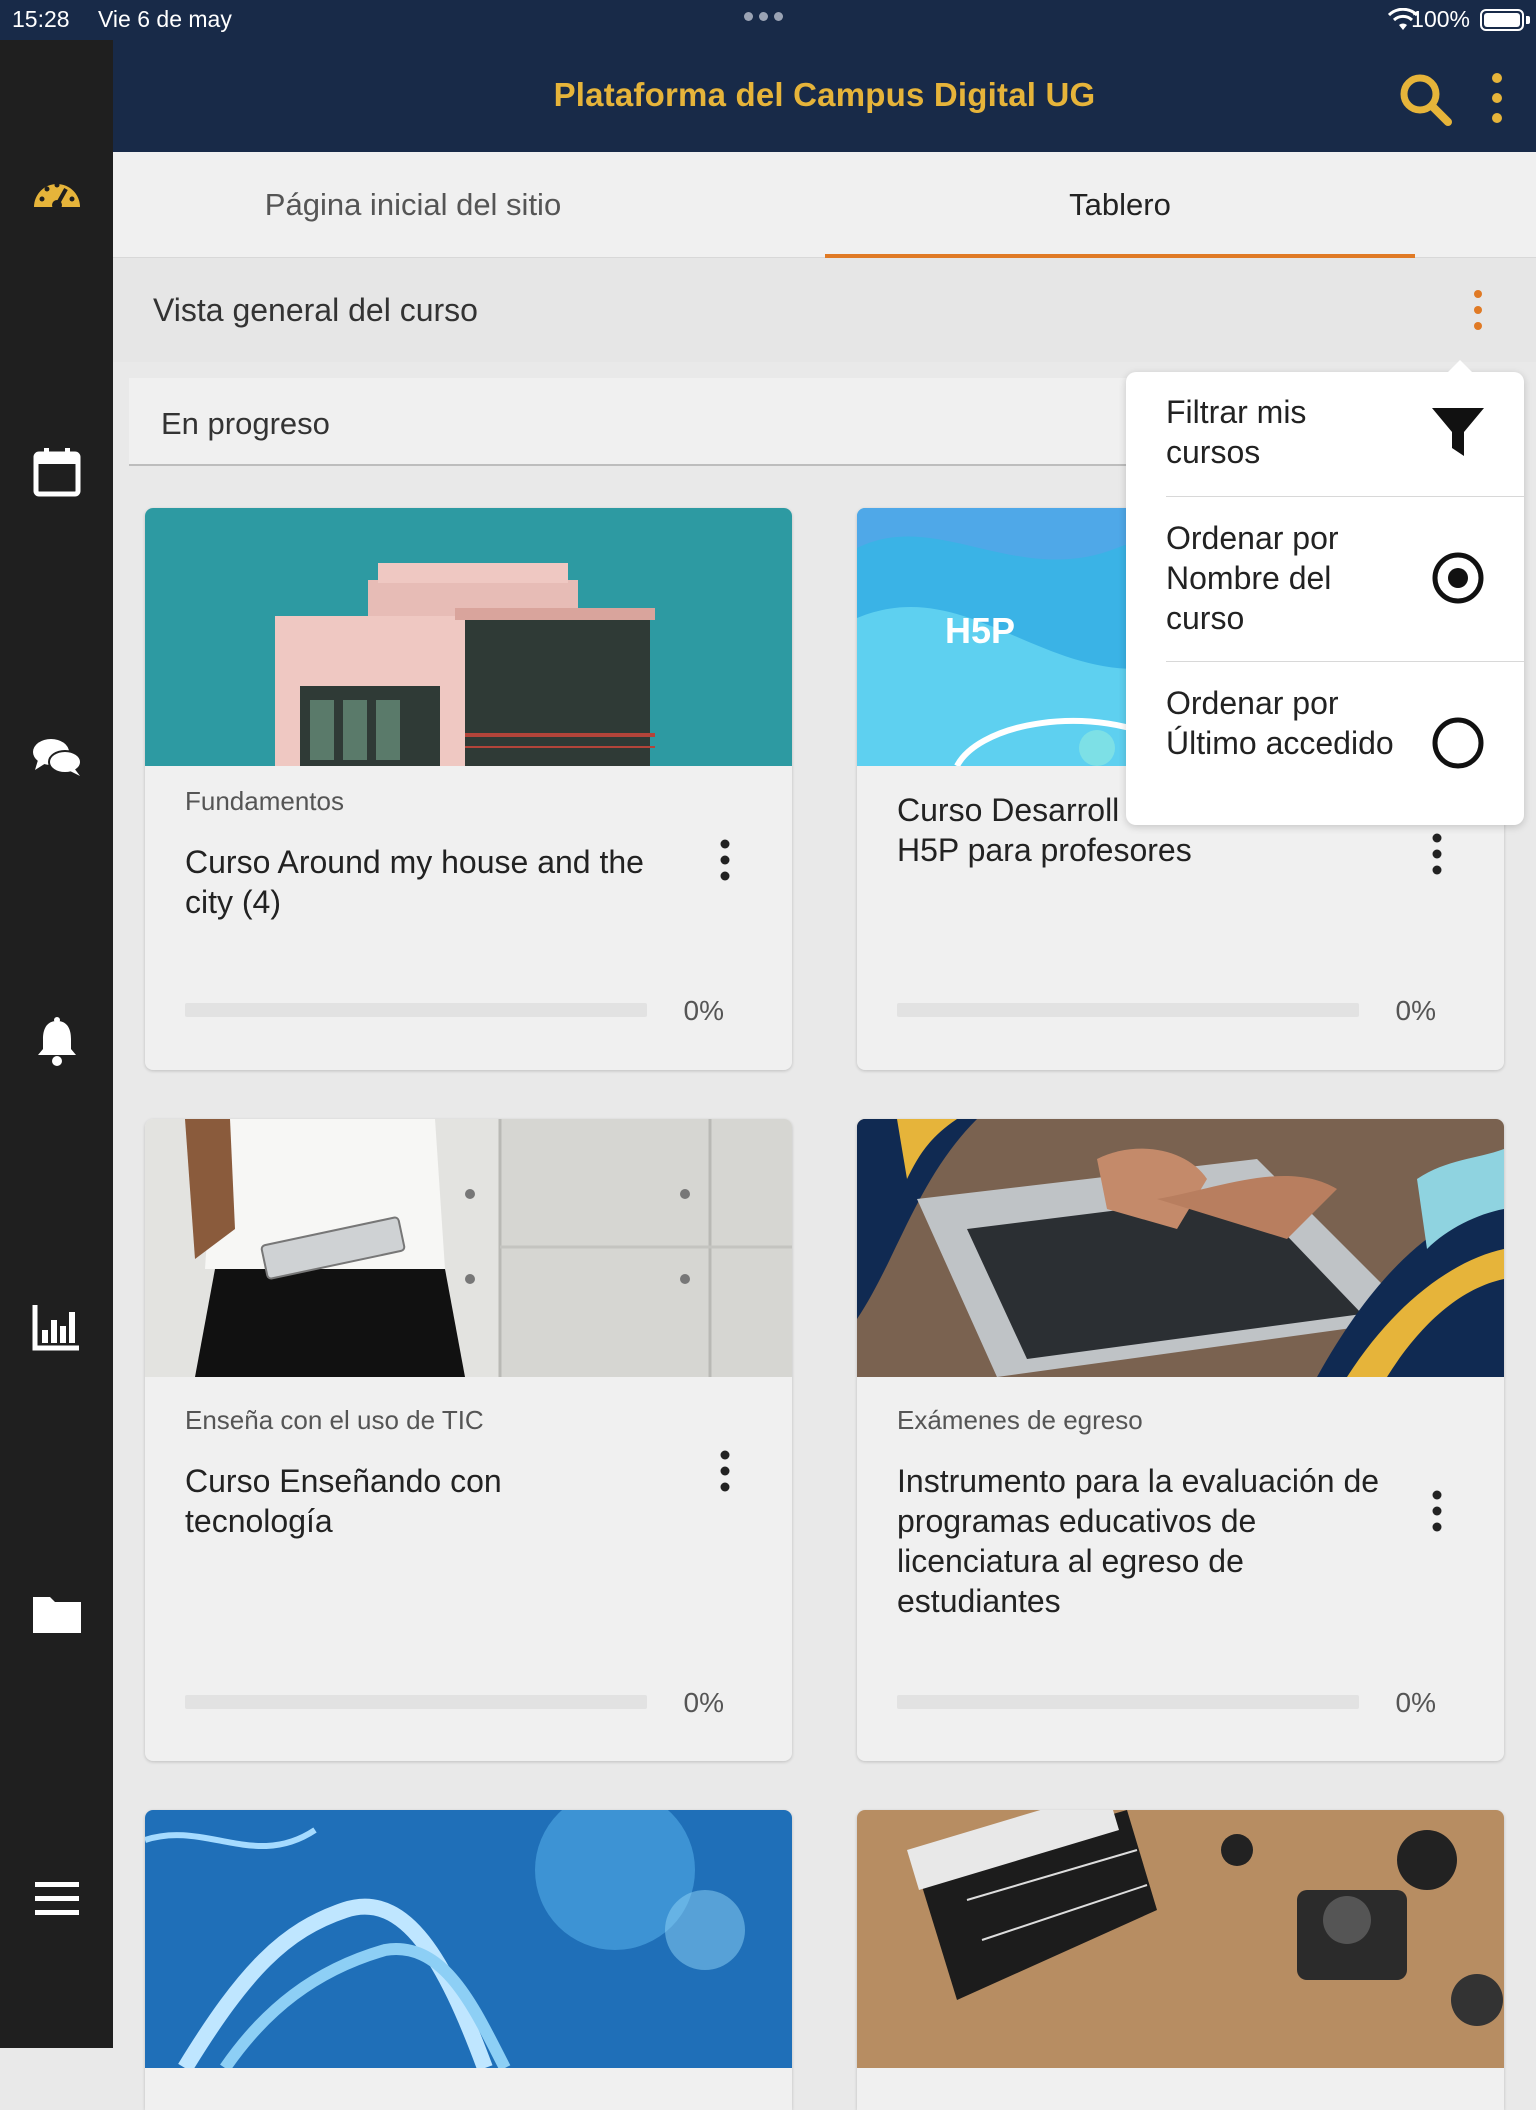 The width and height of the screenshot is (1536, 2110). Describe the element at coordinates (315, 310) in the screenshot. I see `course-overview-title: Vista general del curso` at that location.